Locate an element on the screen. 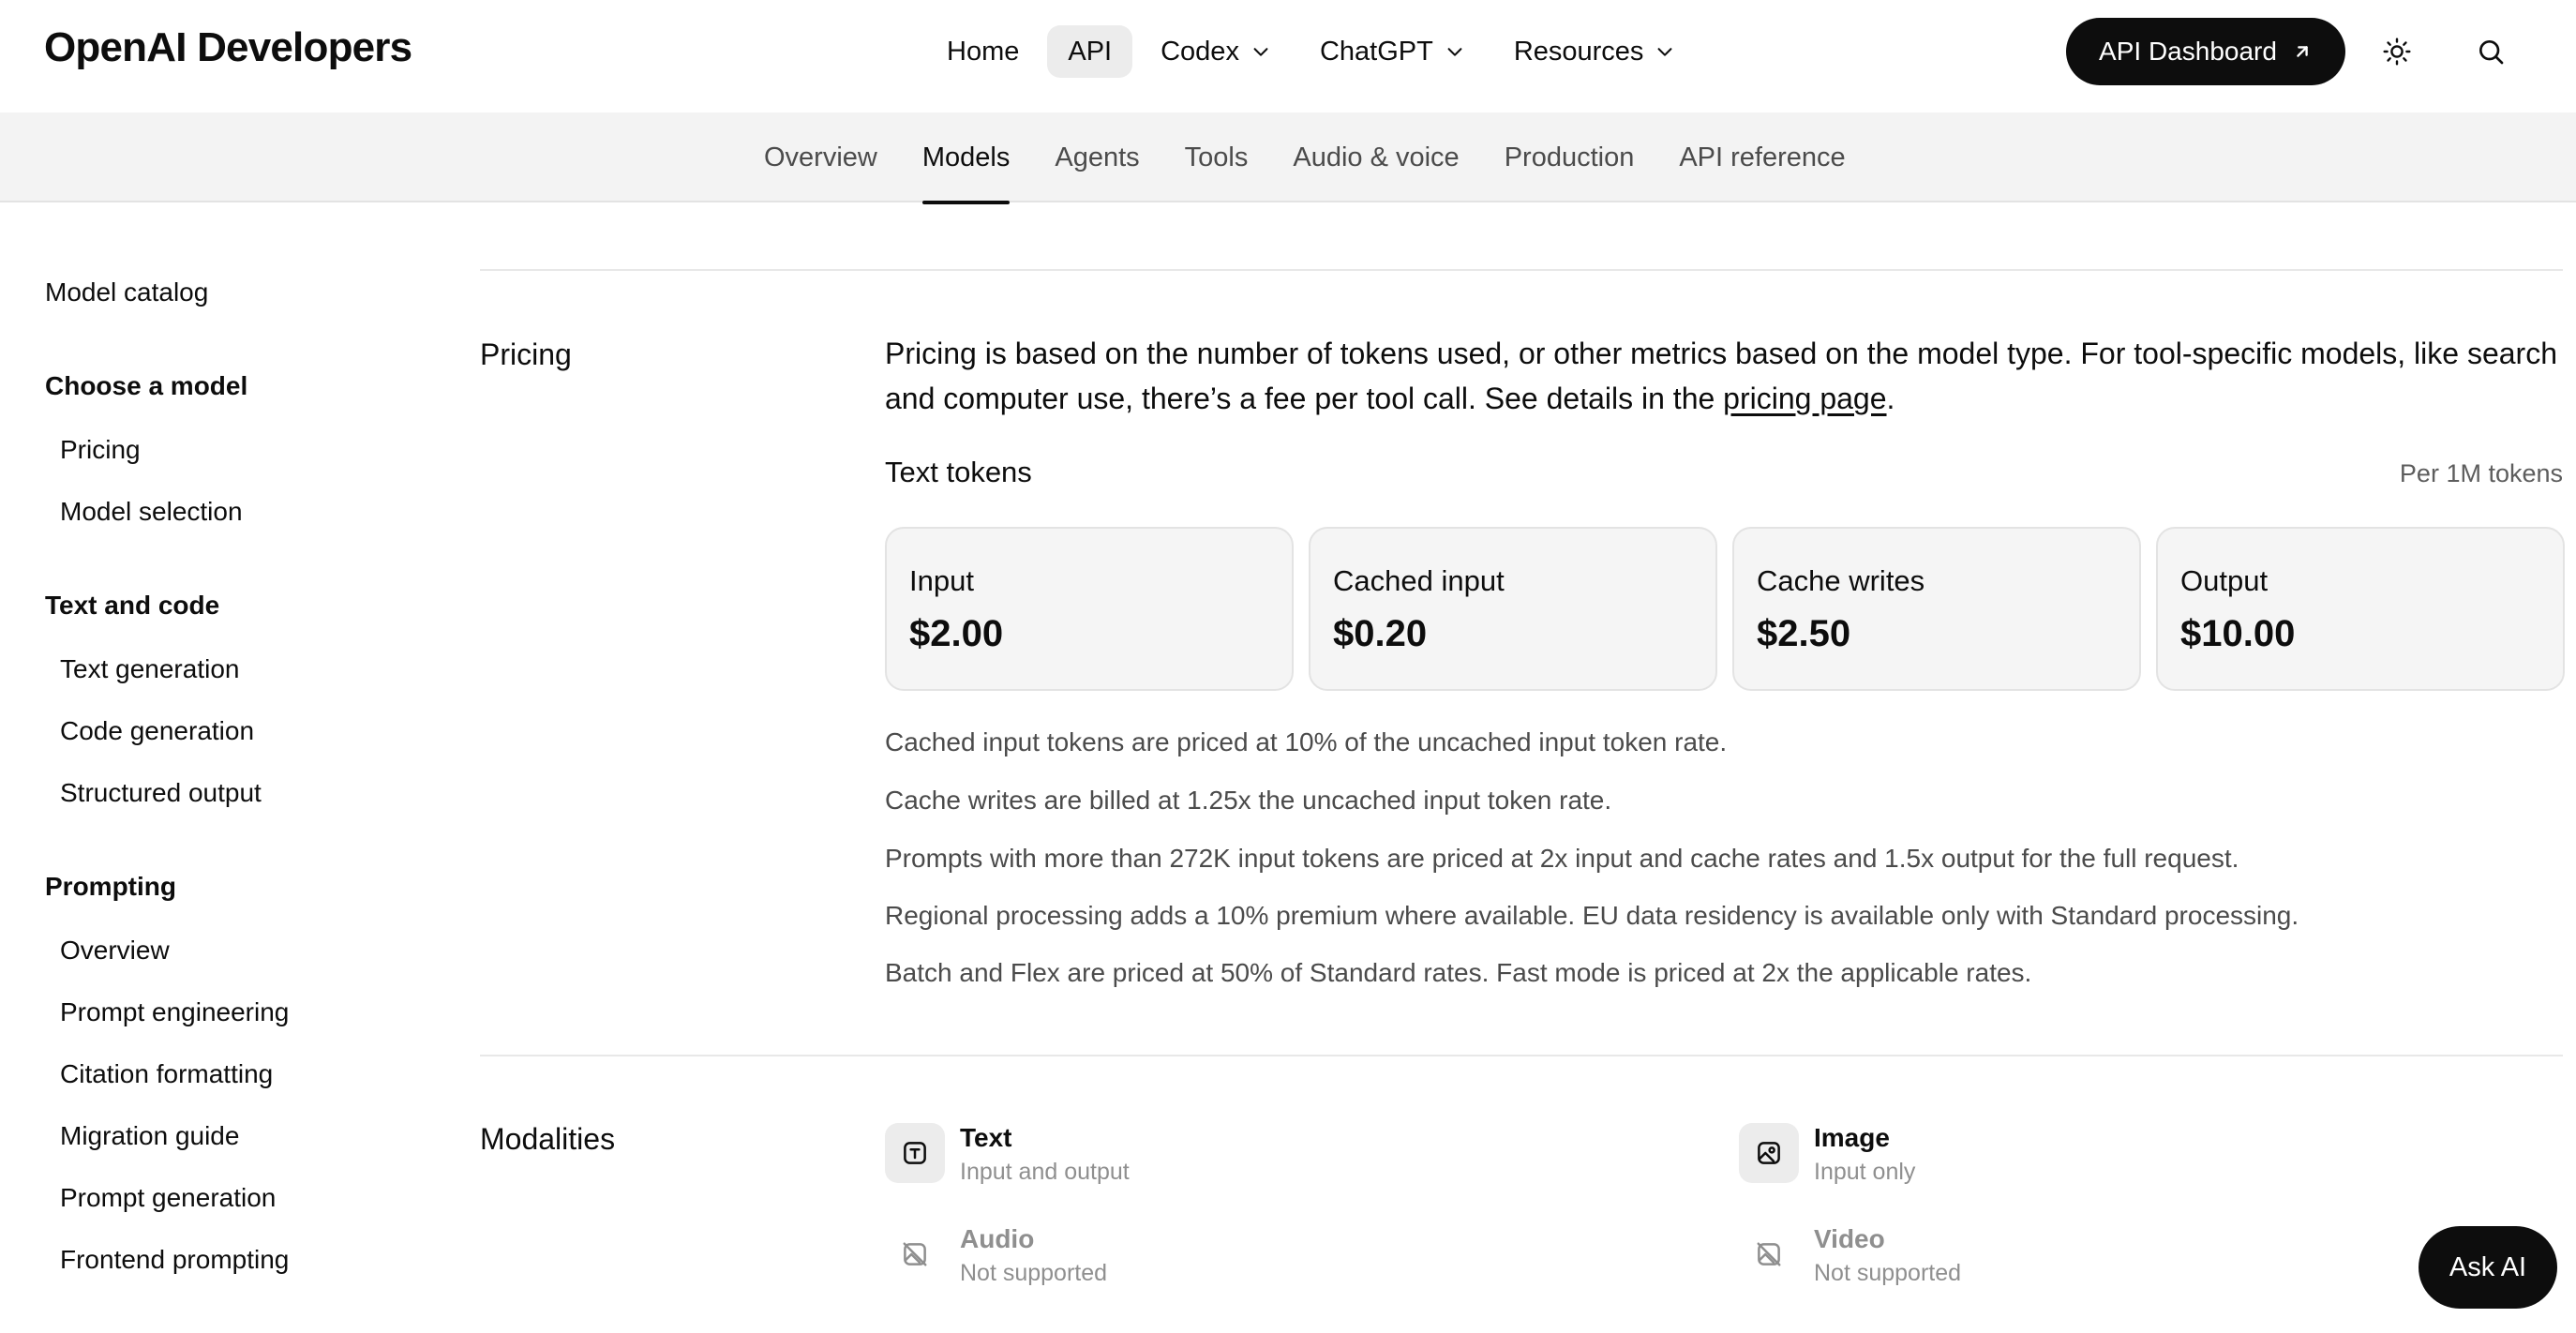  sidebar-group-prompting: Prompting is located at coordinates (111, 886).